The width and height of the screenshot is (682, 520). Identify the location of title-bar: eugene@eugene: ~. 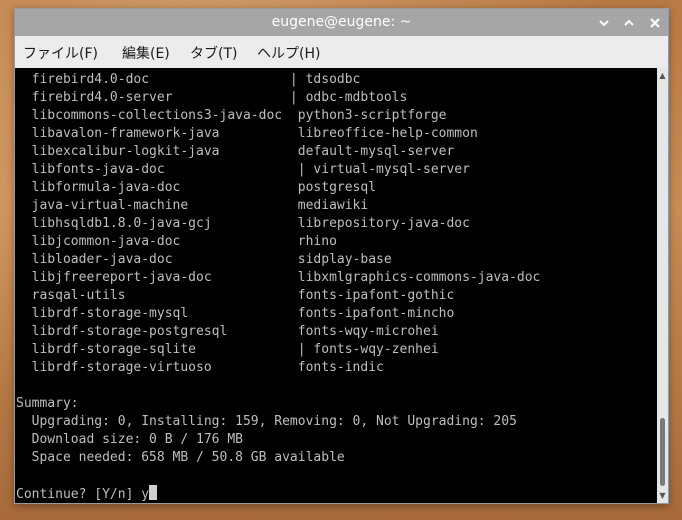
(341, 22).